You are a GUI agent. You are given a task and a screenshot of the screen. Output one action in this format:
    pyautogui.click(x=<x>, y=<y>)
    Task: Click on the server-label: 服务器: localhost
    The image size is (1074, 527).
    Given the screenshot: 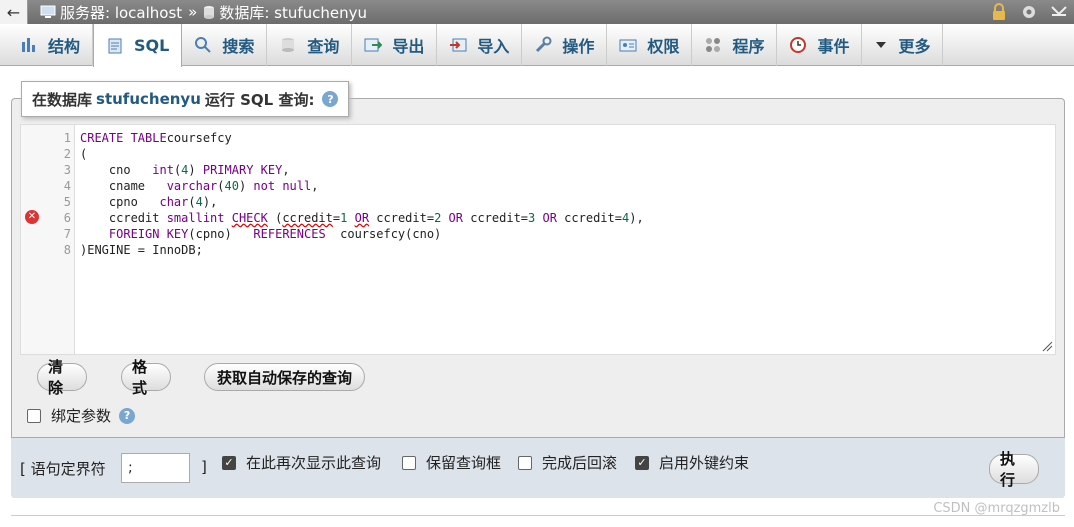 What is the action you would take?
    pyautogui.click(x=121, y=12)
    